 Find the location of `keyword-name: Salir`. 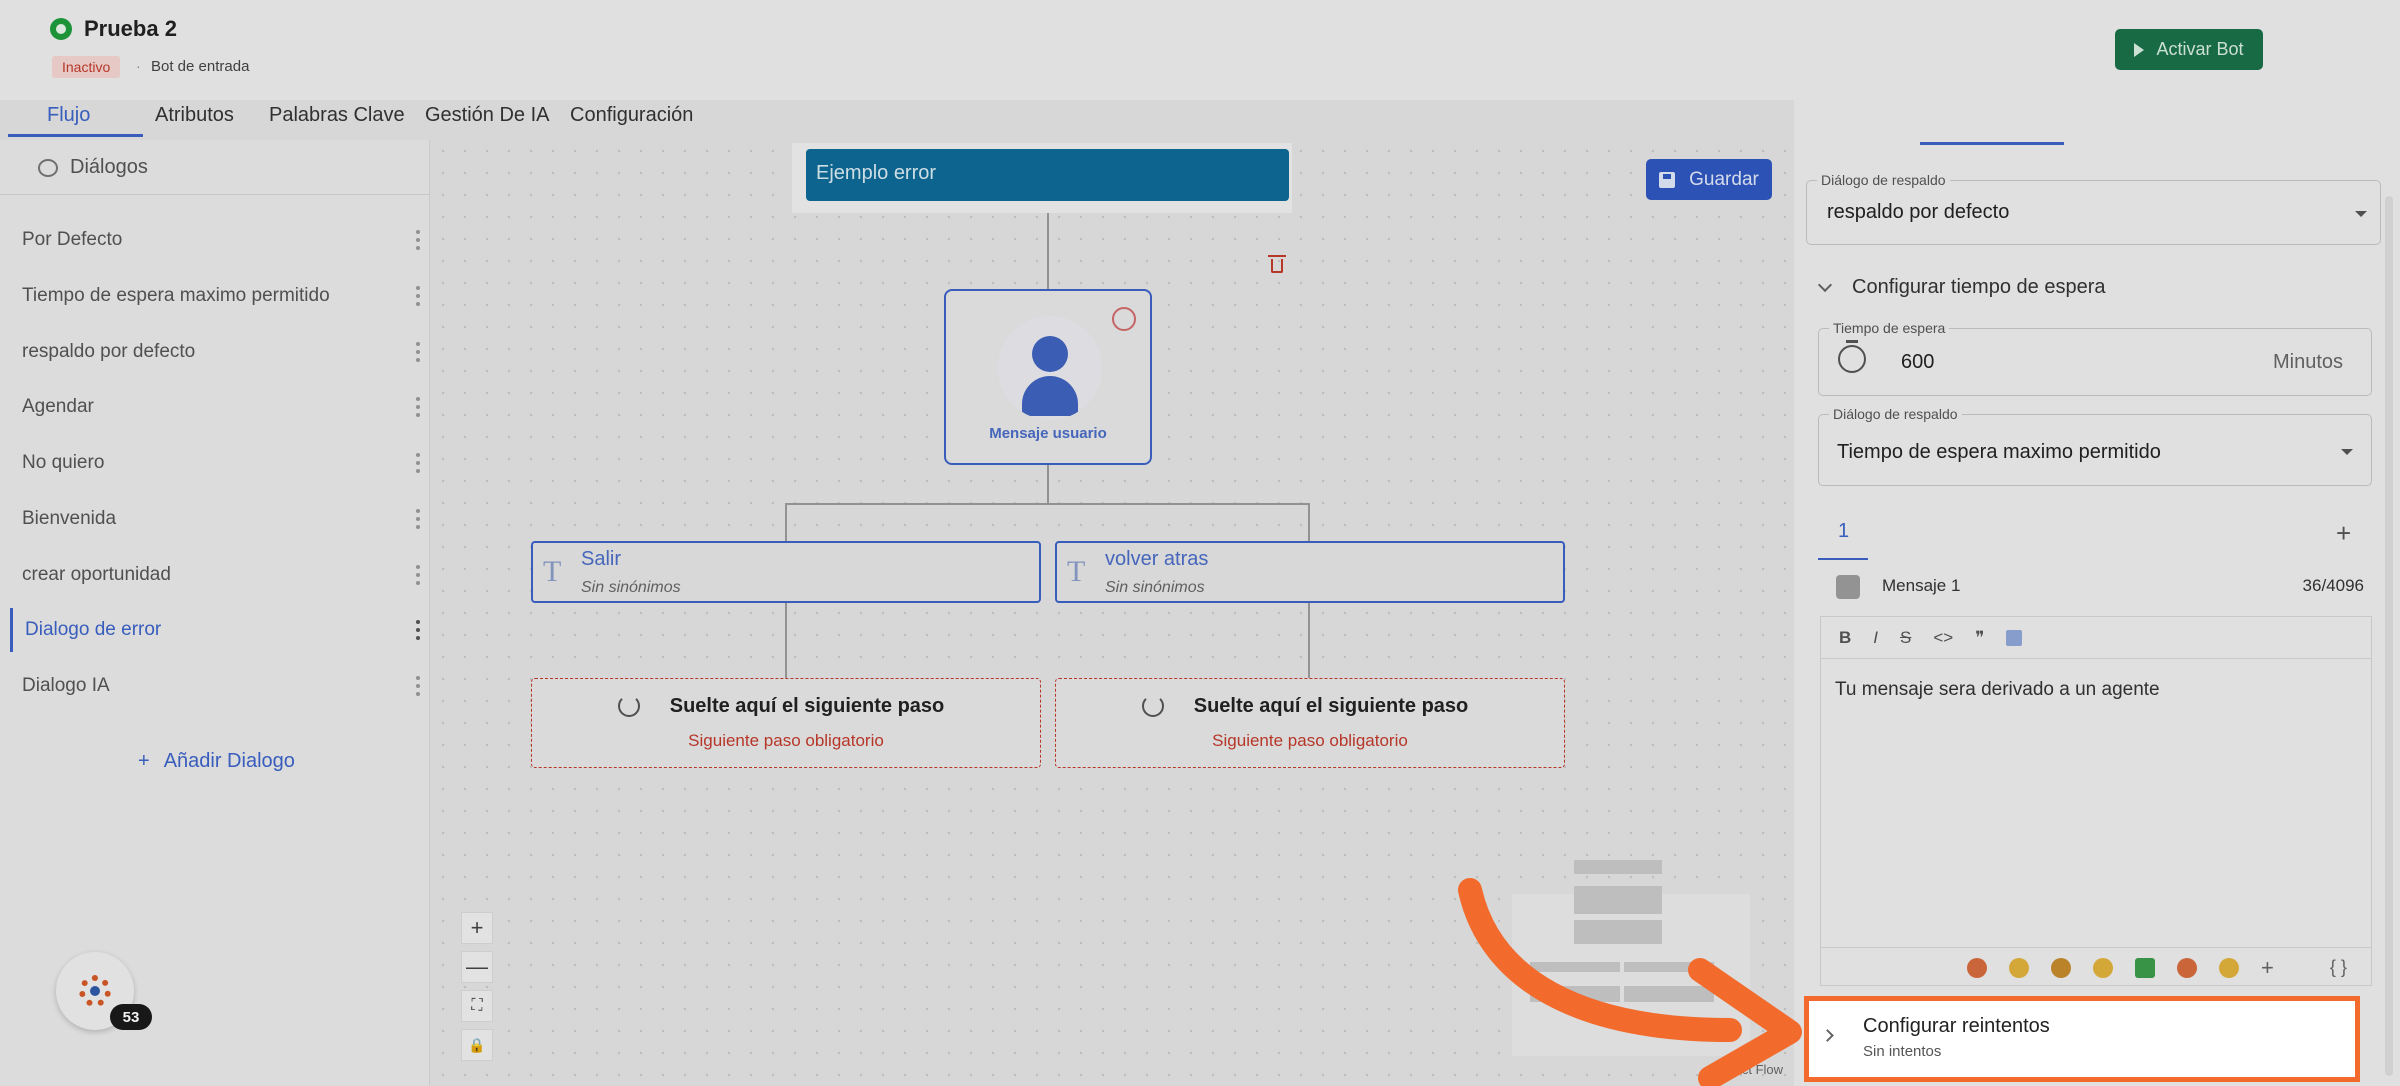

keyword-name: Salir is located at coordinates (601, 559).